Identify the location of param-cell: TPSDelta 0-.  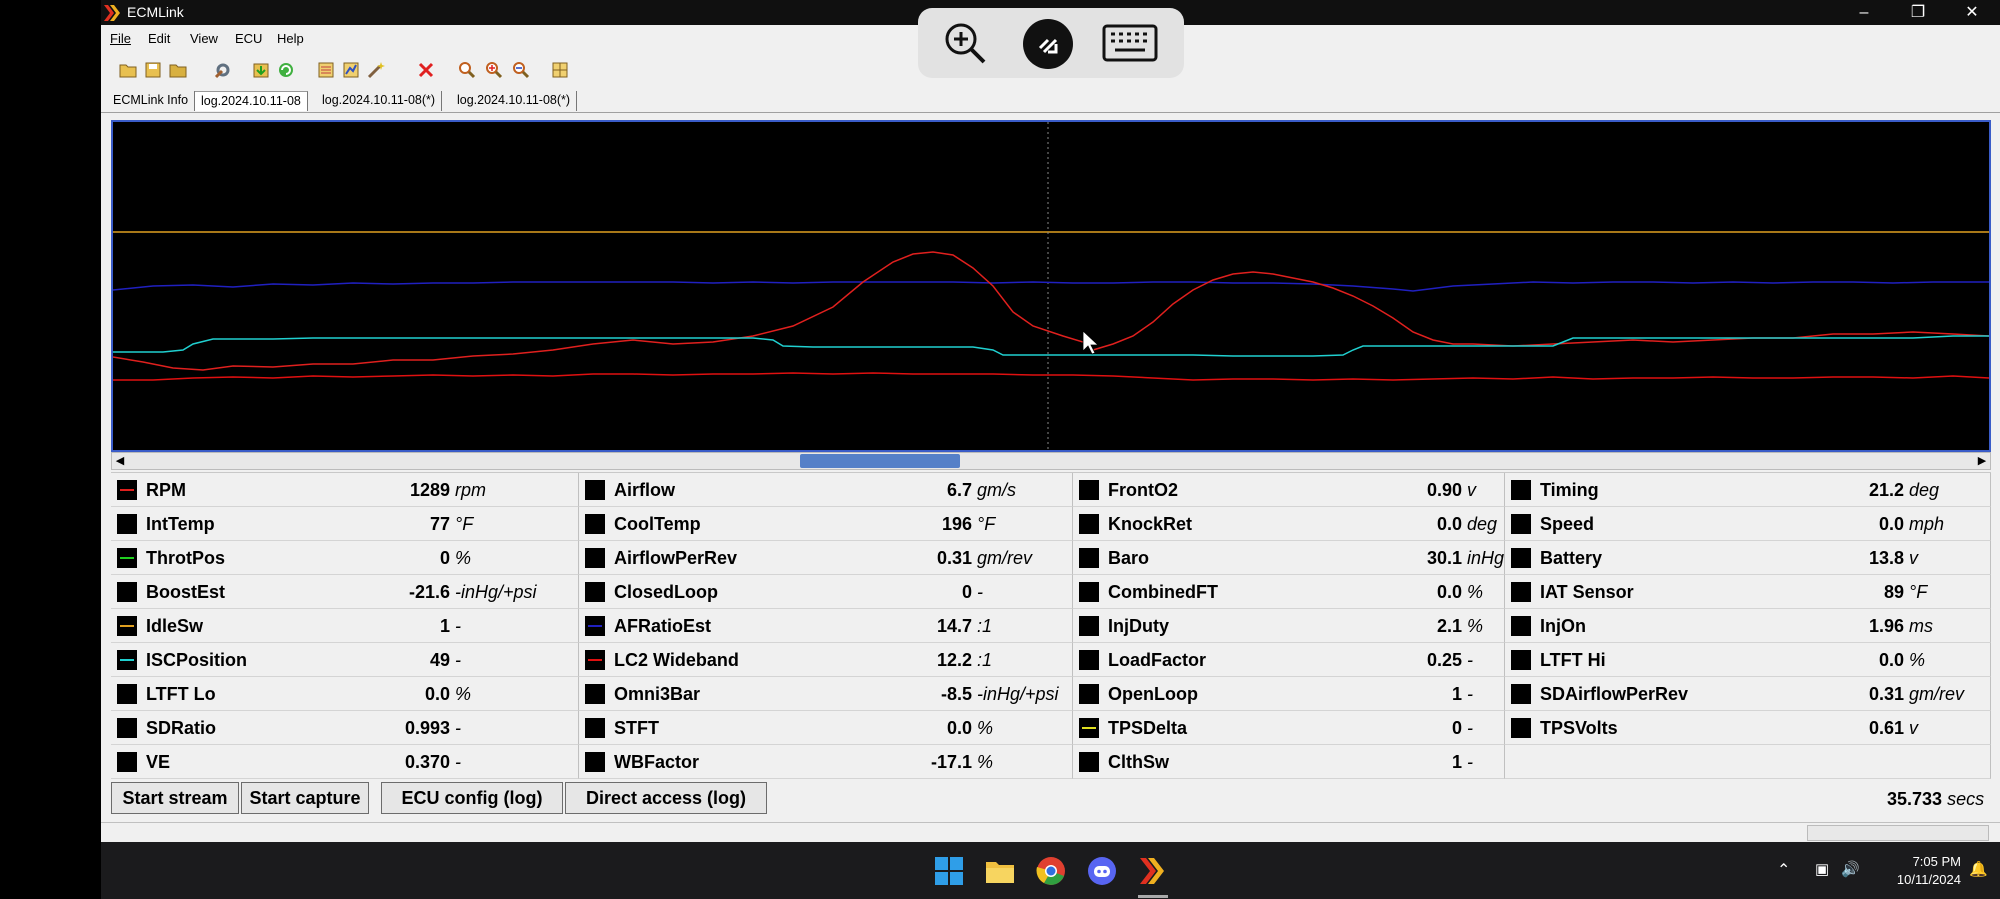
(1289, 728).